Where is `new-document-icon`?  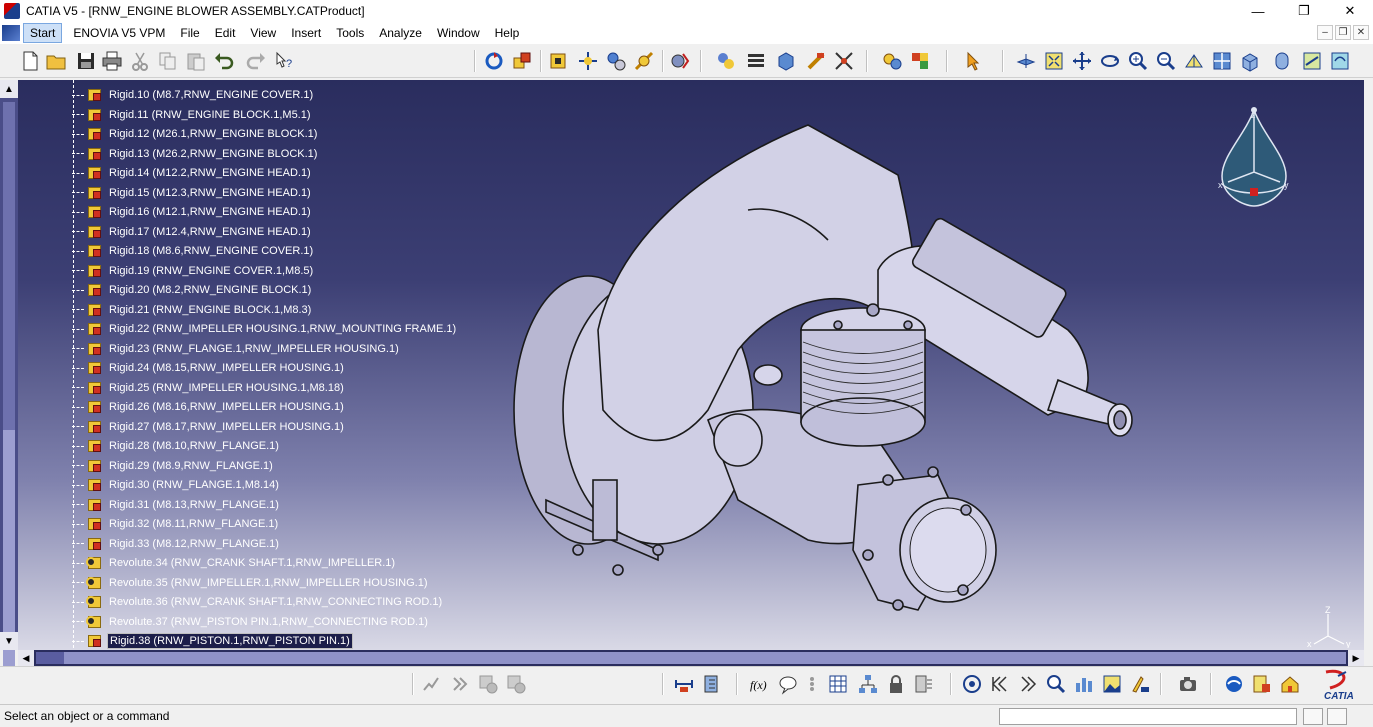 new-document-icon is located at coordinates (30, 61).